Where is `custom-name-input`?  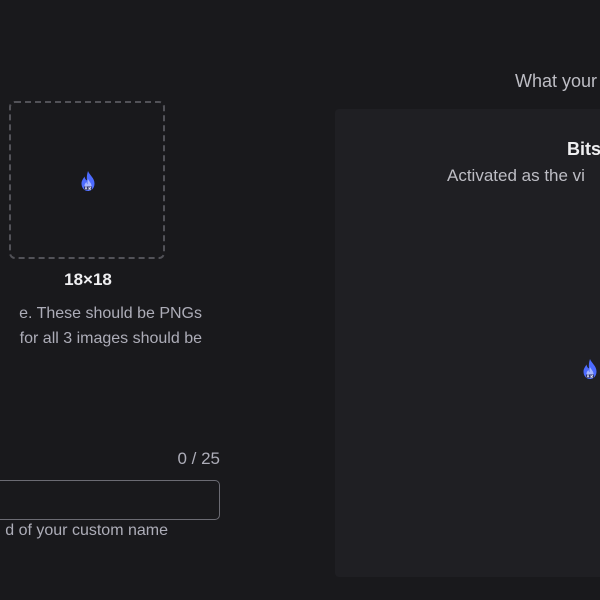
custom-name-input is located at coordinates (110, 500).